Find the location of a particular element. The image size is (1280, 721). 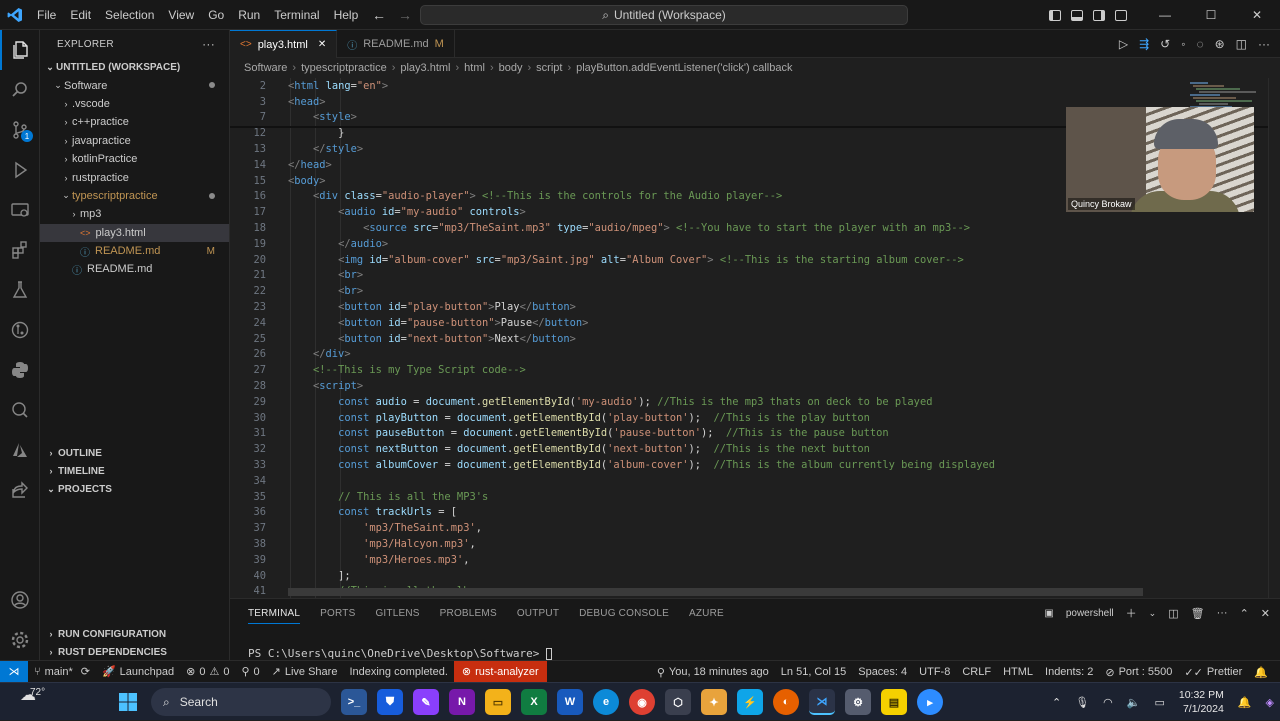

github-actions-icon is located at coordinates (20, 410).